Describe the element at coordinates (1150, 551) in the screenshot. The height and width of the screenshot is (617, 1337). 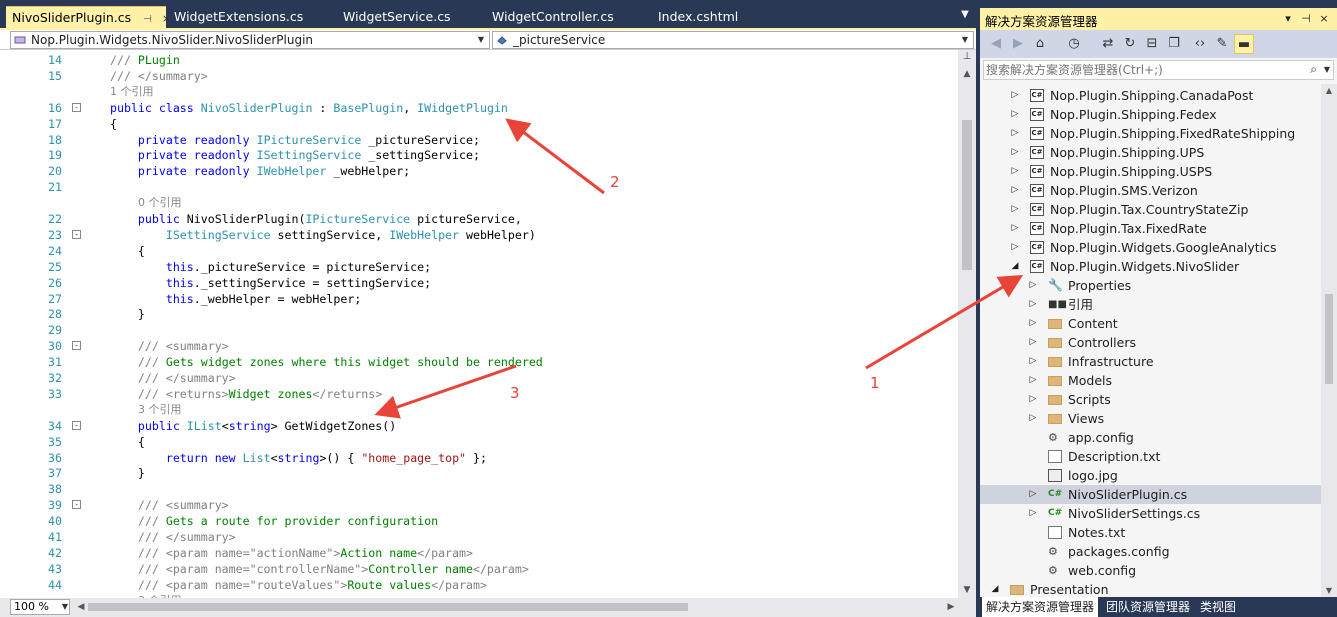
I see `tree-item: ⚙ packages.config` at that location.